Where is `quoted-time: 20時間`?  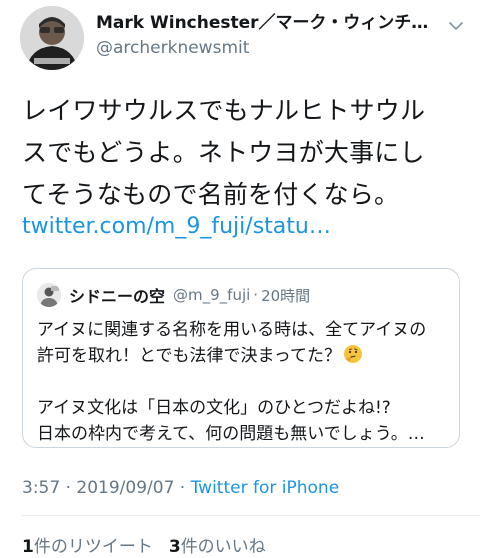 quoted-time: 20時間 is located at coordinates (286, 295).